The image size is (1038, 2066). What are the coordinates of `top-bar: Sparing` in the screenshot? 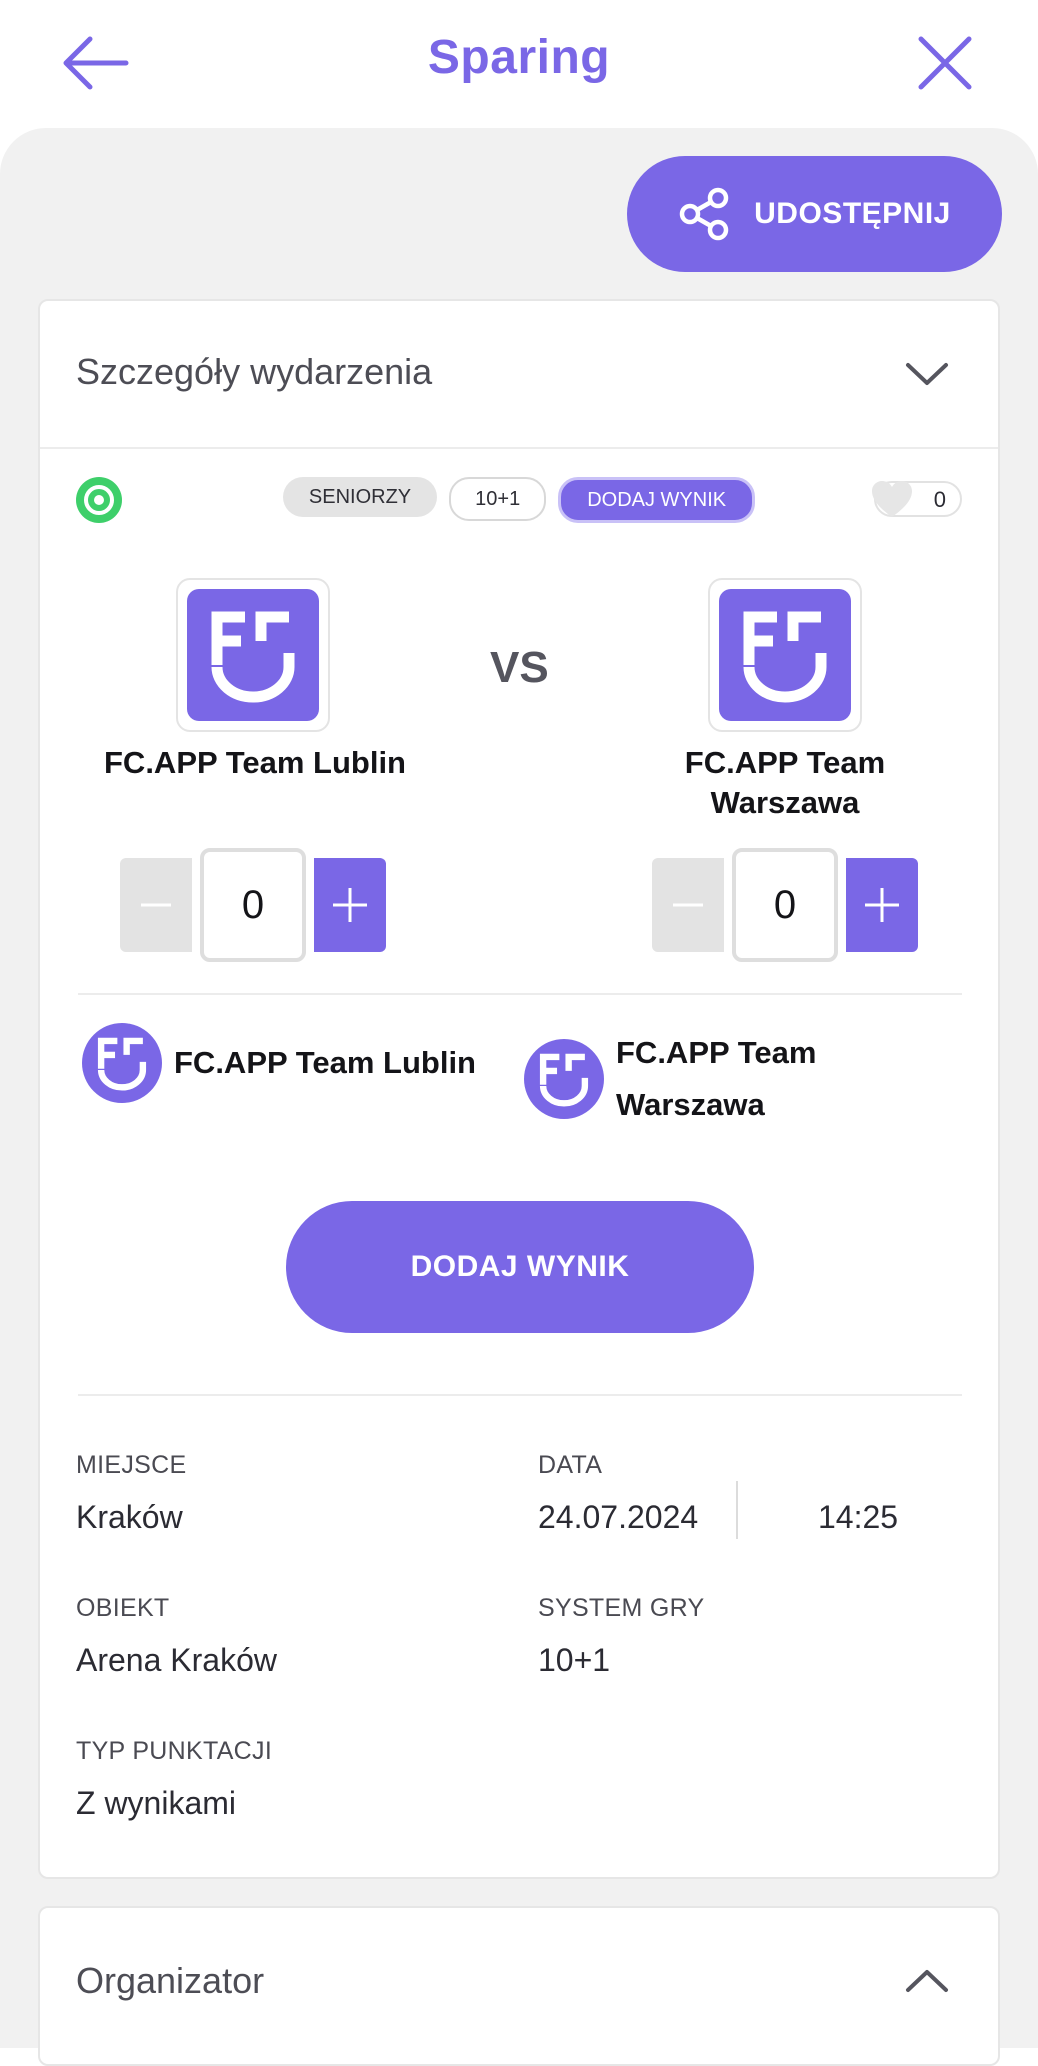 It's located at (519, 64).